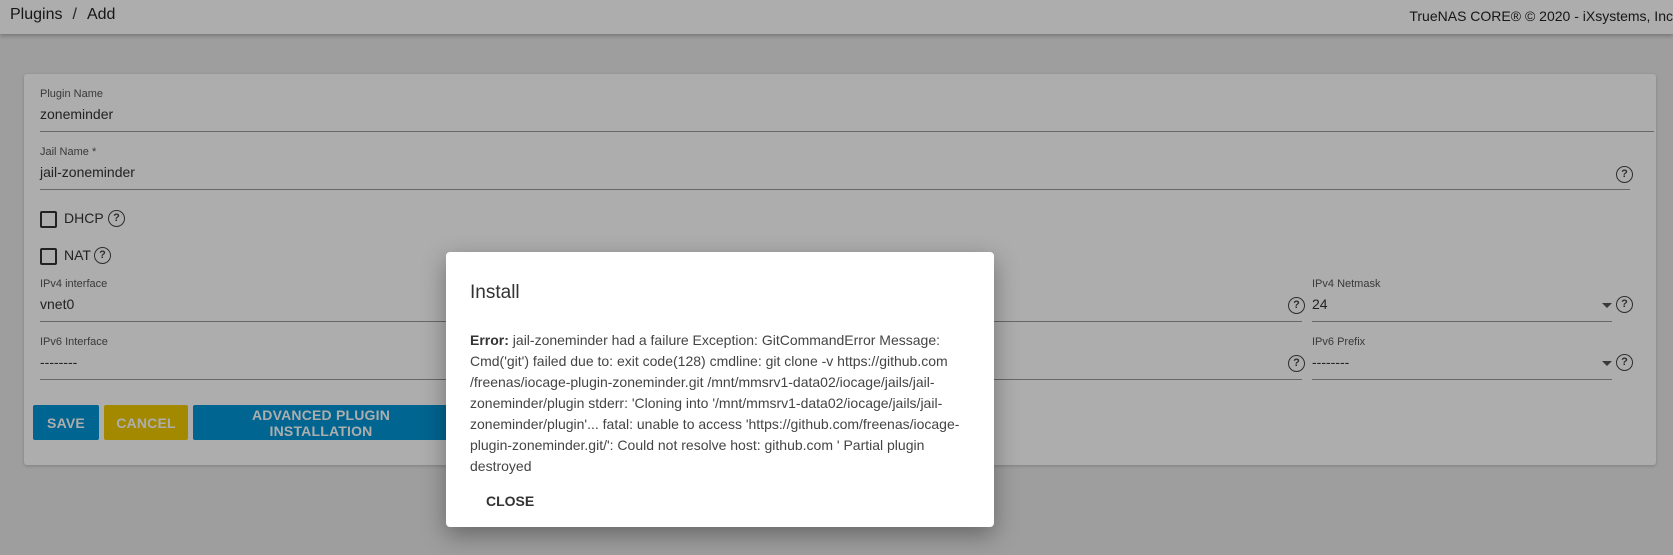 This screenshot has width=1673, height=555. Describe the element at coordinates (489, 340) in the screenshot. I see `error-label: Error:` at that location.